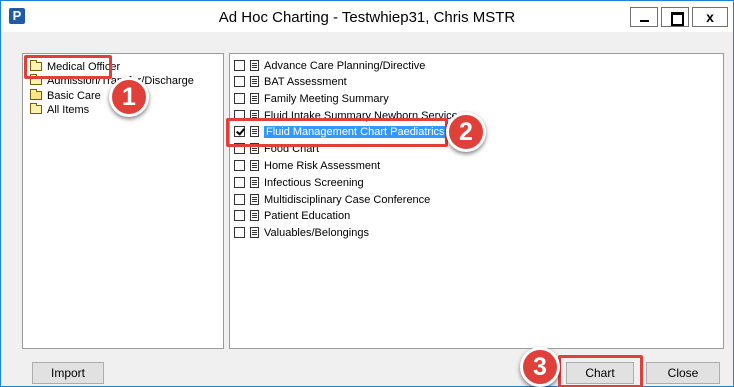 The width and height of the screenshot is (734, 387). I want to click on step1-badge: 1, so click(129, 97).